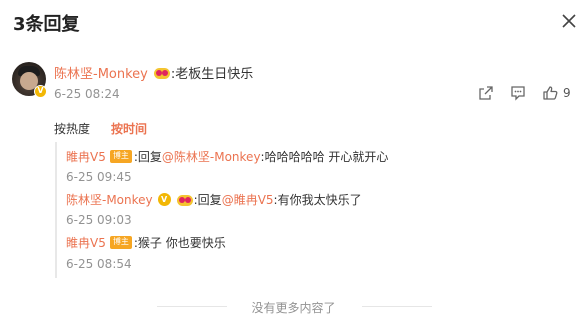  I want to click on close-icon, so click(569, 21).